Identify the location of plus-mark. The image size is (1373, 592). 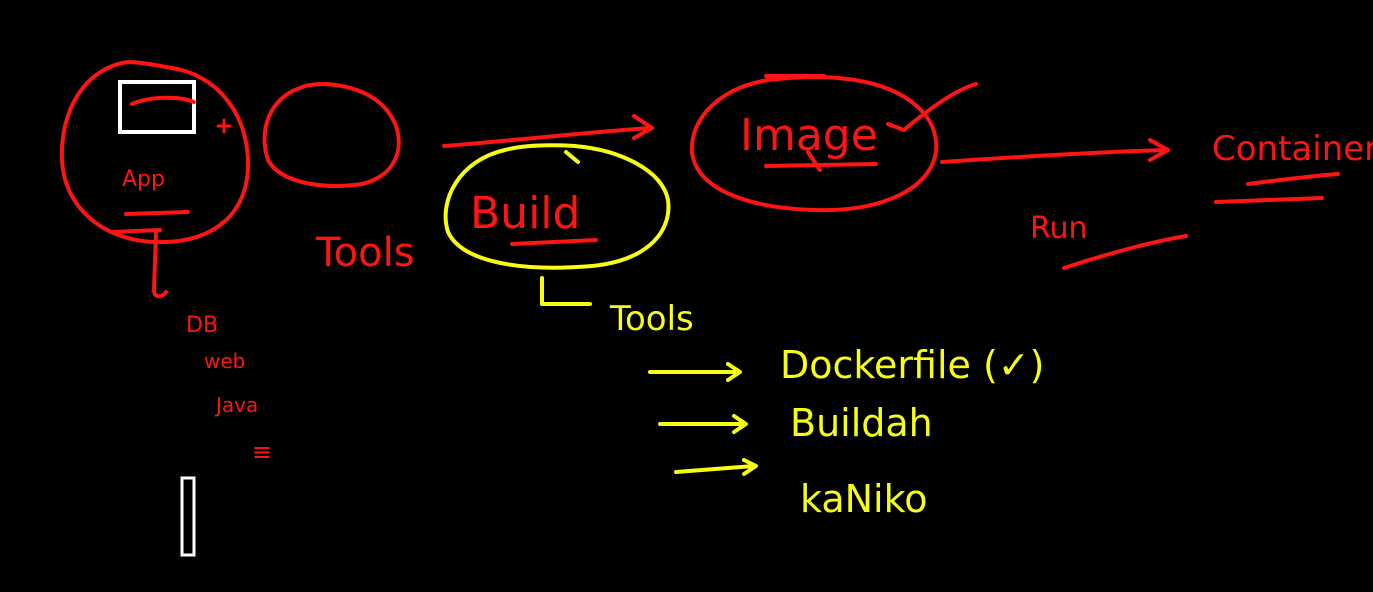
(224, 126).